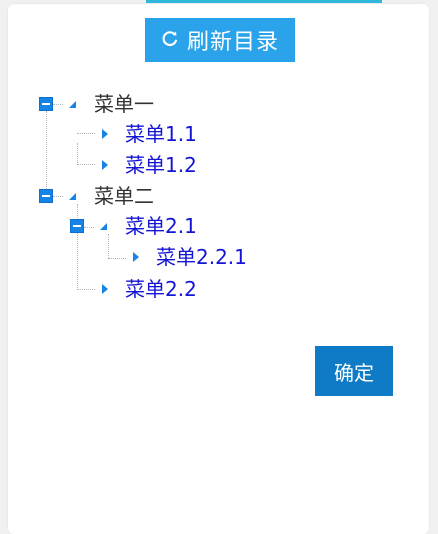  I want to click on tree-node-menu-2-1: 菜单2.1, so click(140, 226).